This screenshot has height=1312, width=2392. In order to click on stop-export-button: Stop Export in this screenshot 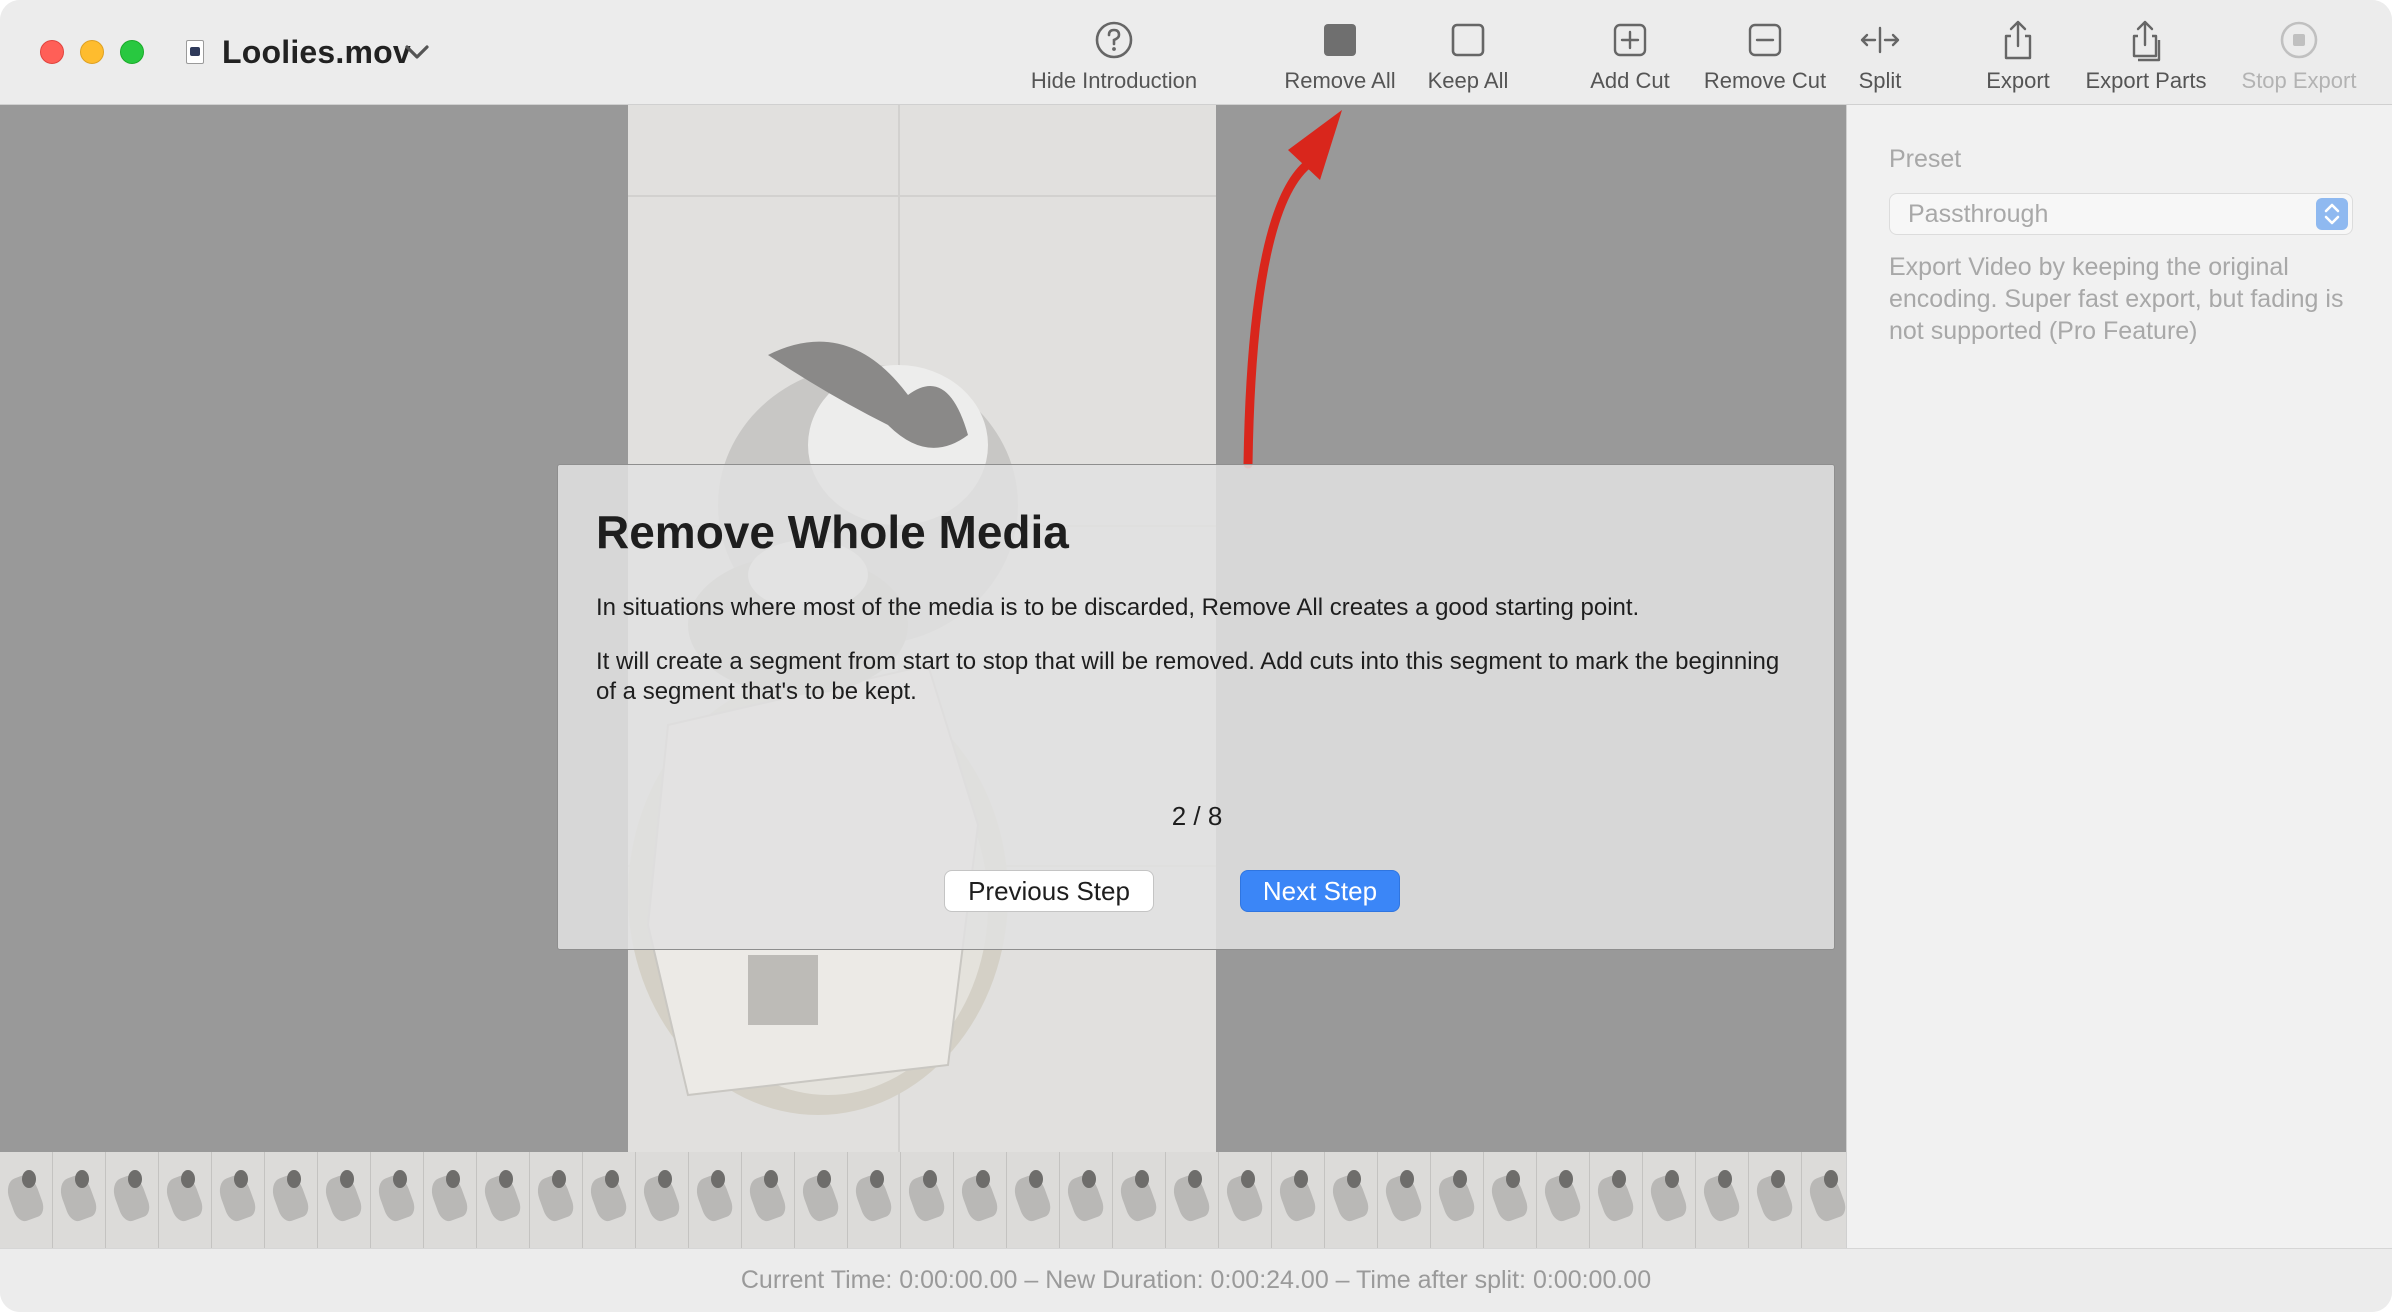, I will do `click(2299, 58)`.